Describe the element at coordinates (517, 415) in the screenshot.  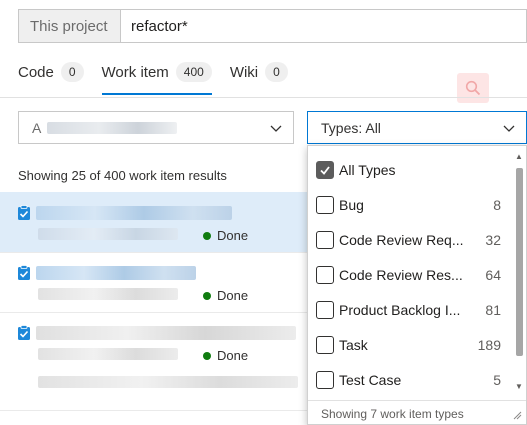
I see `resize-grip-icon` at that location.